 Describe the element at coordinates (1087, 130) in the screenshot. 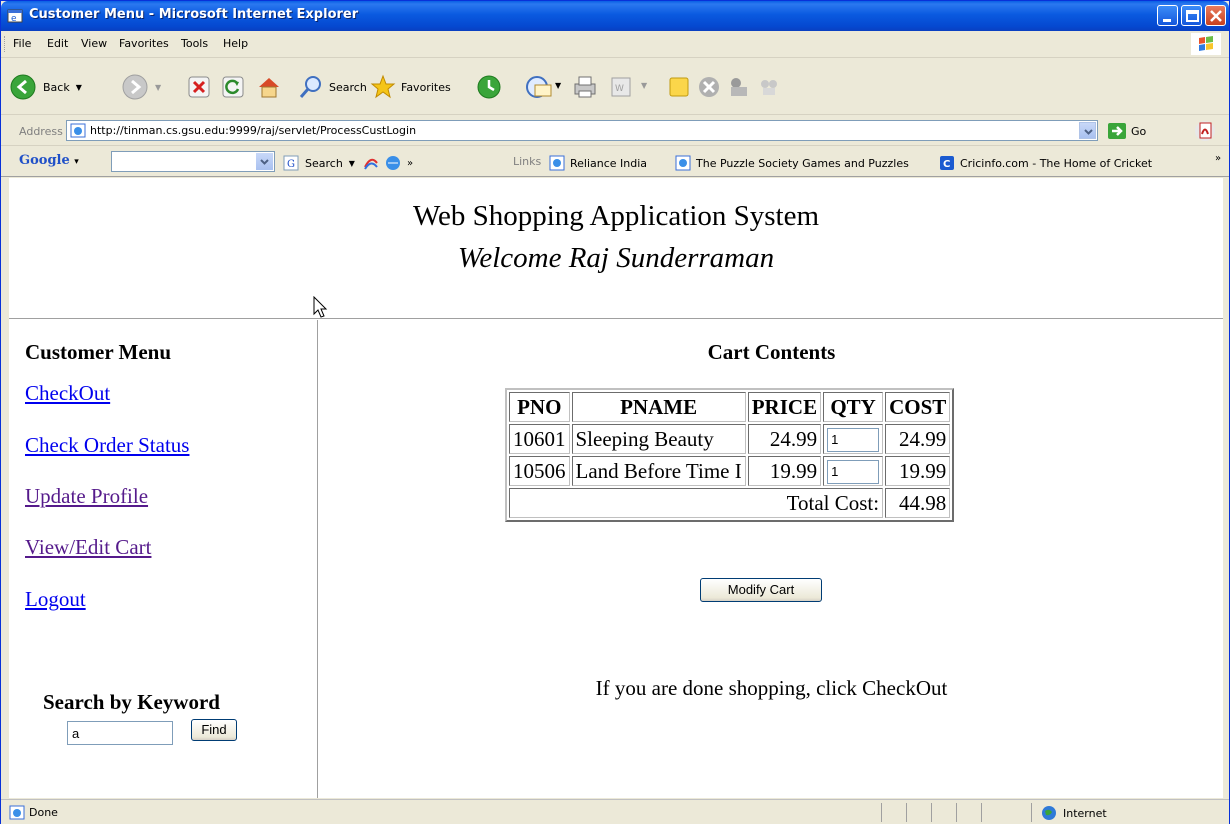

I see `address-dropdown-button` at that location.